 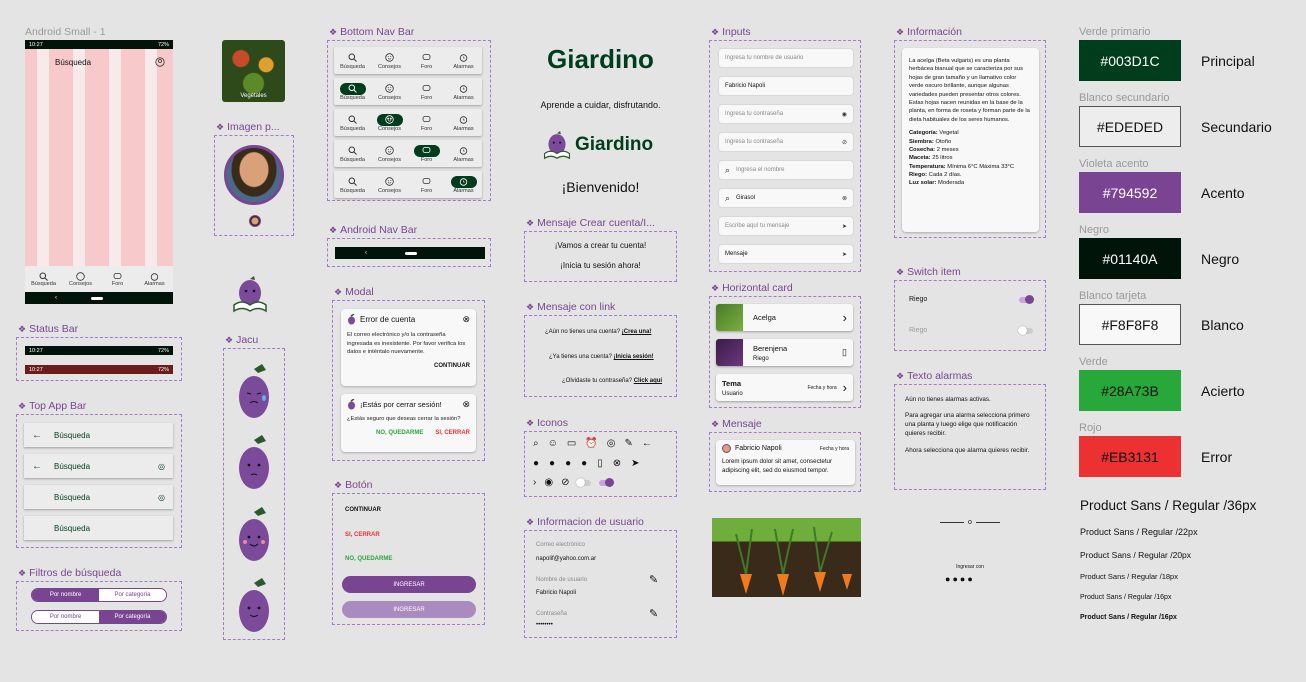 I want to click on alarm-icon, so click(x=463, y=181).